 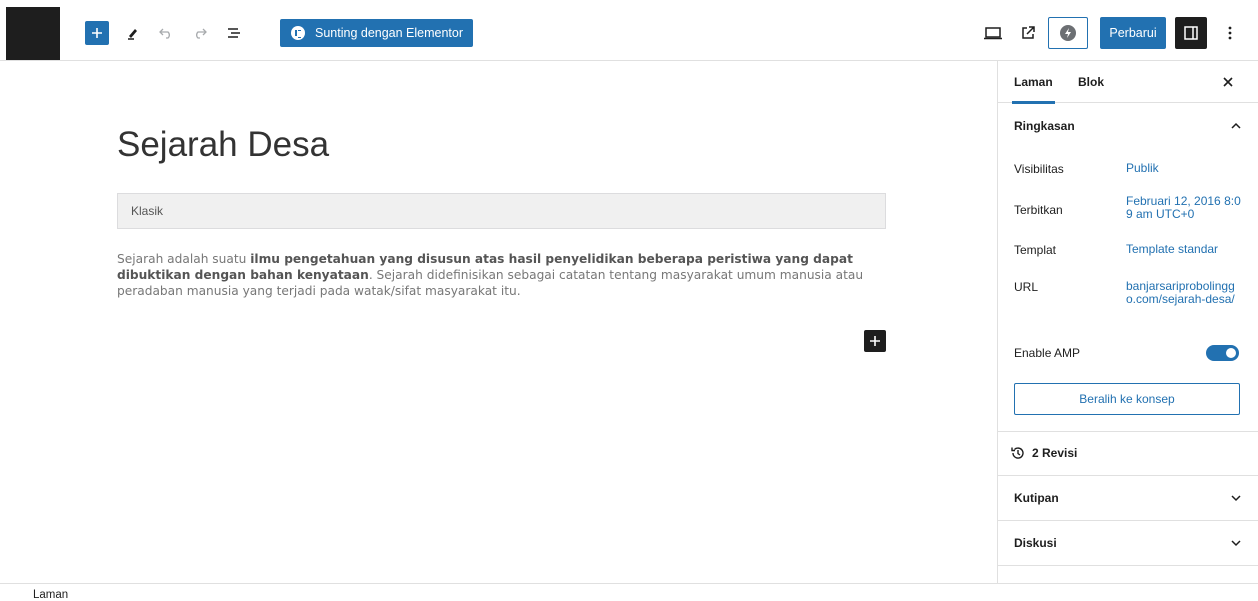 I want to click on amp-label: Enable AMP, so click(x=1047, y=353).